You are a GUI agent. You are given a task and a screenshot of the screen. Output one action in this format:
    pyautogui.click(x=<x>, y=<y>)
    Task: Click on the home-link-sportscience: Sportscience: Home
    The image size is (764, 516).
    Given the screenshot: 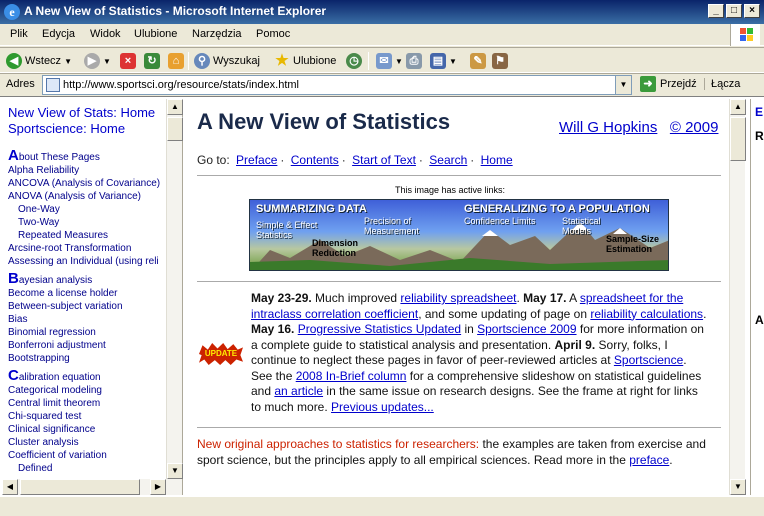 What is the action you would take?
    pyautogui.click(x=92, y=129)
    